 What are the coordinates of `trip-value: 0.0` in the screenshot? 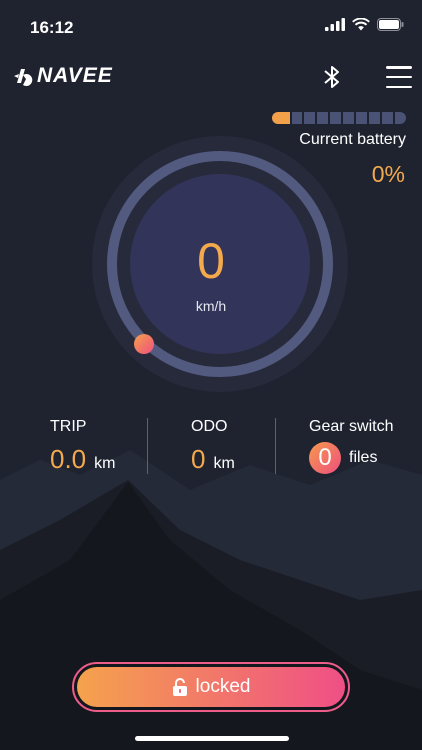 It's located at (68, 459).